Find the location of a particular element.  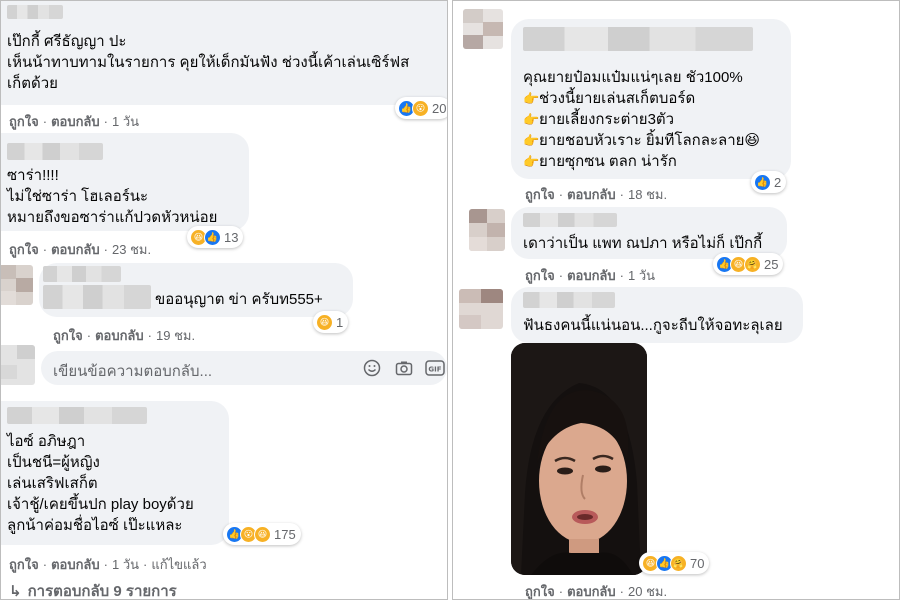

reaction-summary: 😆 1 is located at coordinates (331, 322).